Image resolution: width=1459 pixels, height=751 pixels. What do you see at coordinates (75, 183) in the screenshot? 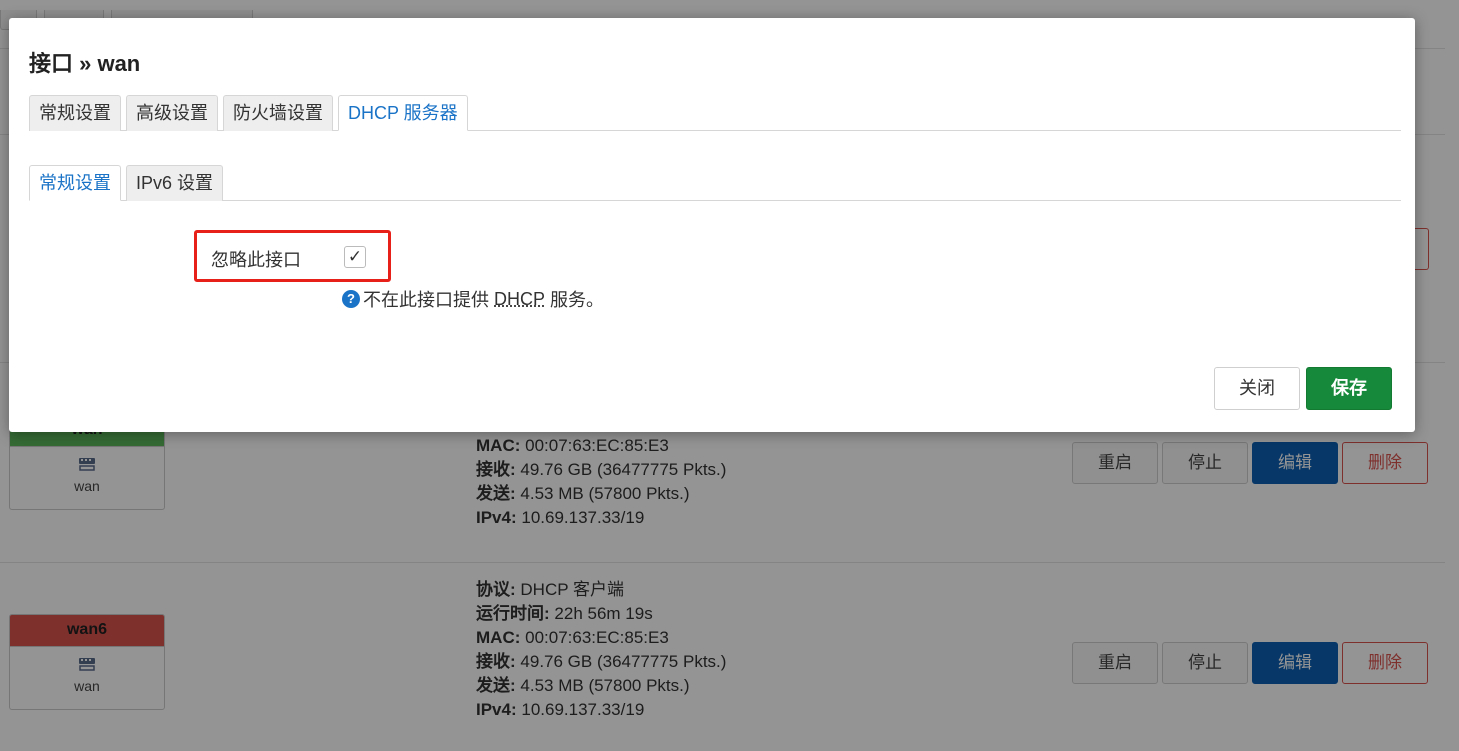
I see `subtab-general-settings: 常规设置` at bounding box center [75, 183].